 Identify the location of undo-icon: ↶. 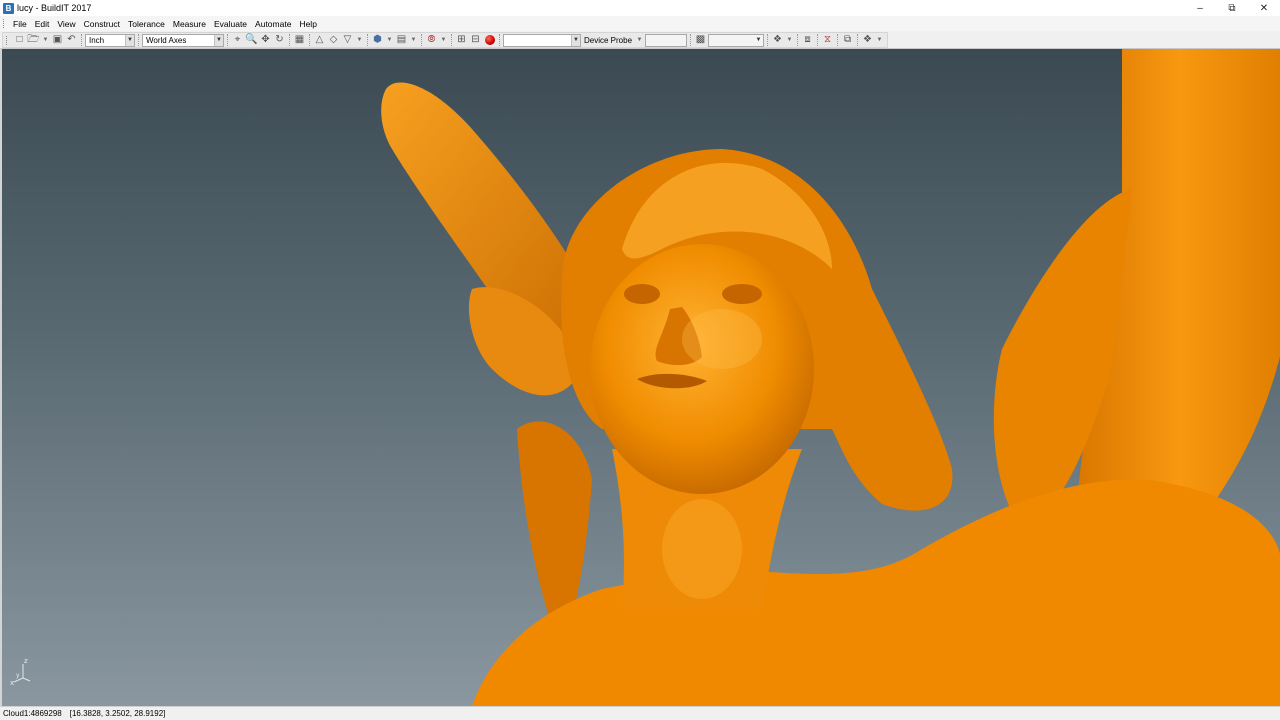
(71, 40).